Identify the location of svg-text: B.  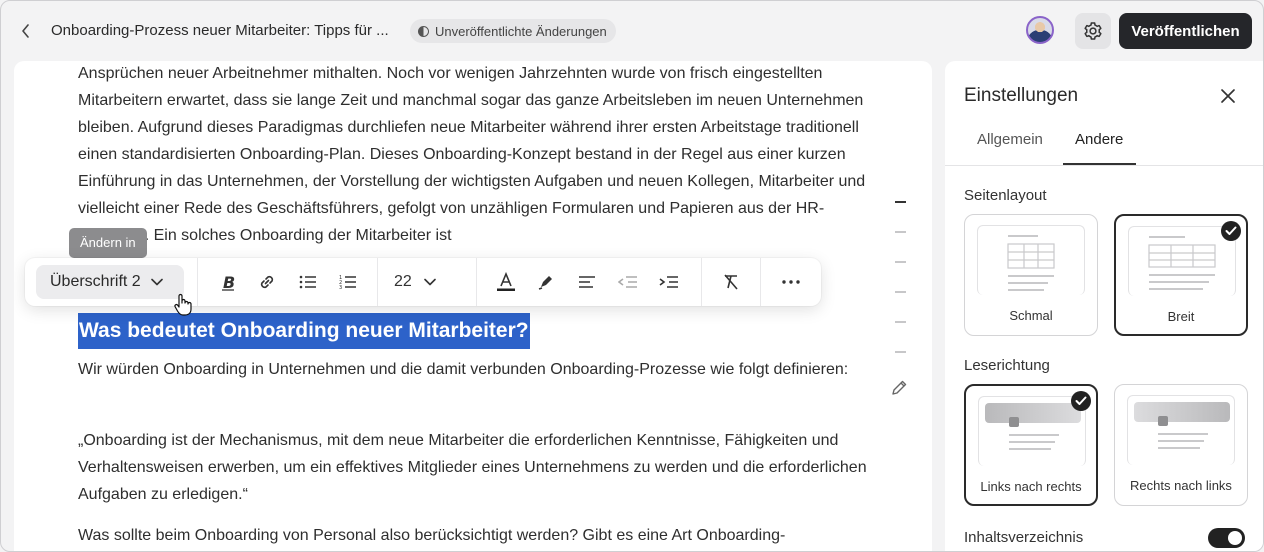
(229, 282).